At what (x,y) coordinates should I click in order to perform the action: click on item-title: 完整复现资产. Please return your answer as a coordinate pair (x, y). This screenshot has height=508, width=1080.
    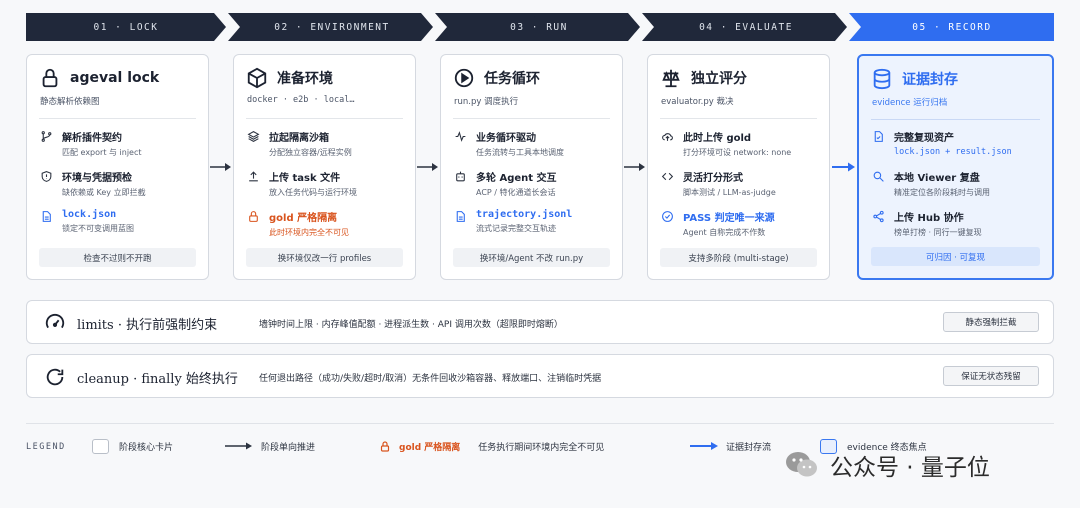
    Looking at the image, I should click on (924, 138).